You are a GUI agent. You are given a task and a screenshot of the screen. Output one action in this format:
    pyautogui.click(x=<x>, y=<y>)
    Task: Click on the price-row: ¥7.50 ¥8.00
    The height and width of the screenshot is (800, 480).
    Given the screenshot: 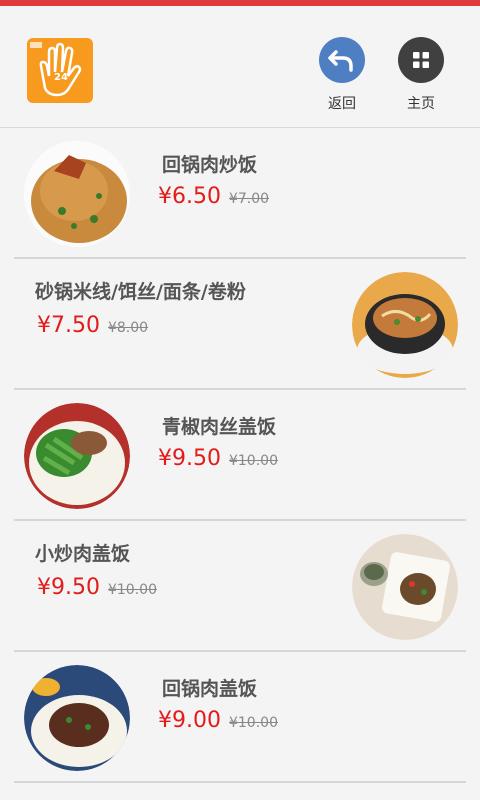 What is the action you would take?
    pyautogui.click(x=92, y=325)
    